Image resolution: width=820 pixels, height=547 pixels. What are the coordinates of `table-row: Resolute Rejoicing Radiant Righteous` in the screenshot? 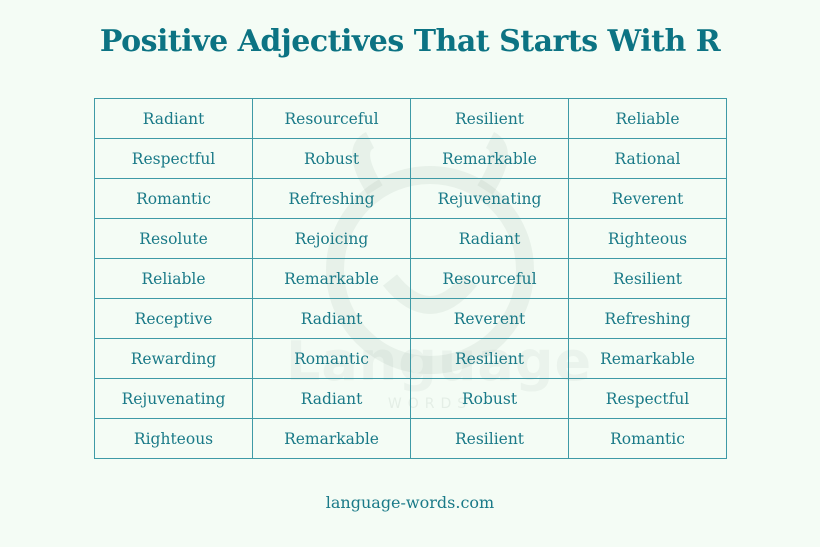 It's located at (410, 238).